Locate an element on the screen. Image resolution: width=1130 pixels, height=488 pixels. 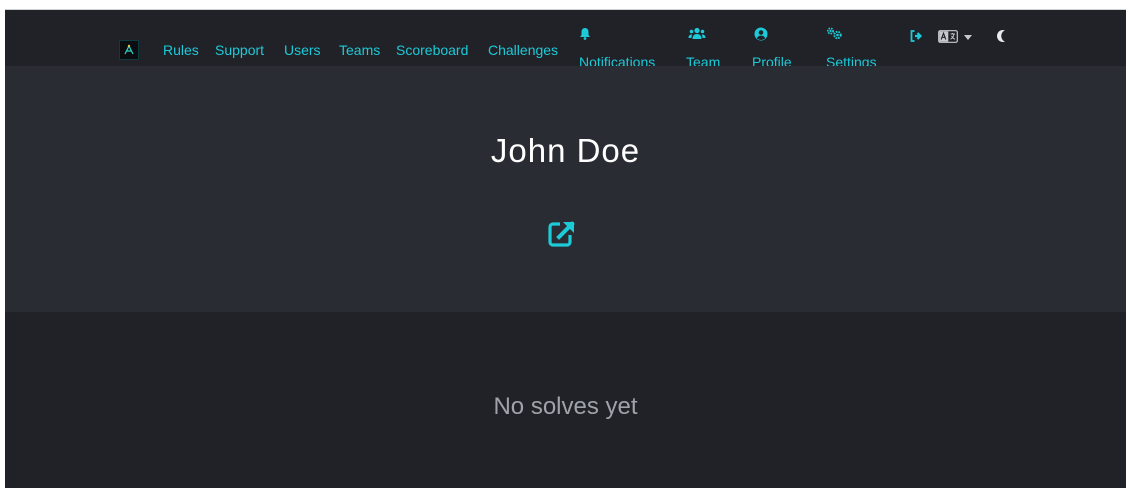
external-link-icon is located at coordinates (562, 234).